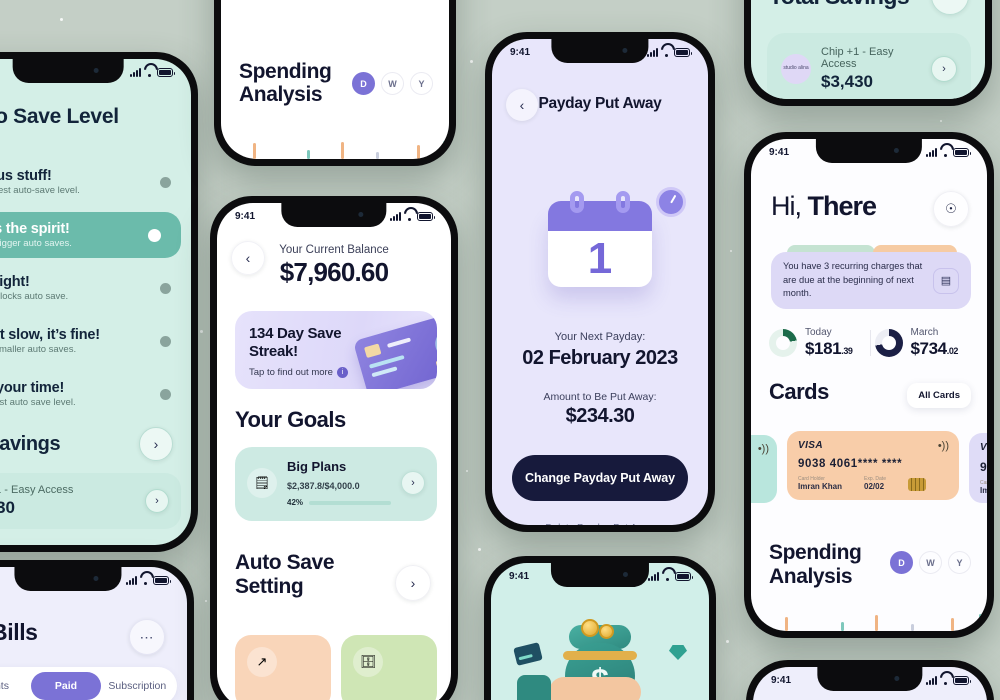  I want to click on tile-calendar: 🗄, so click(389, 667).